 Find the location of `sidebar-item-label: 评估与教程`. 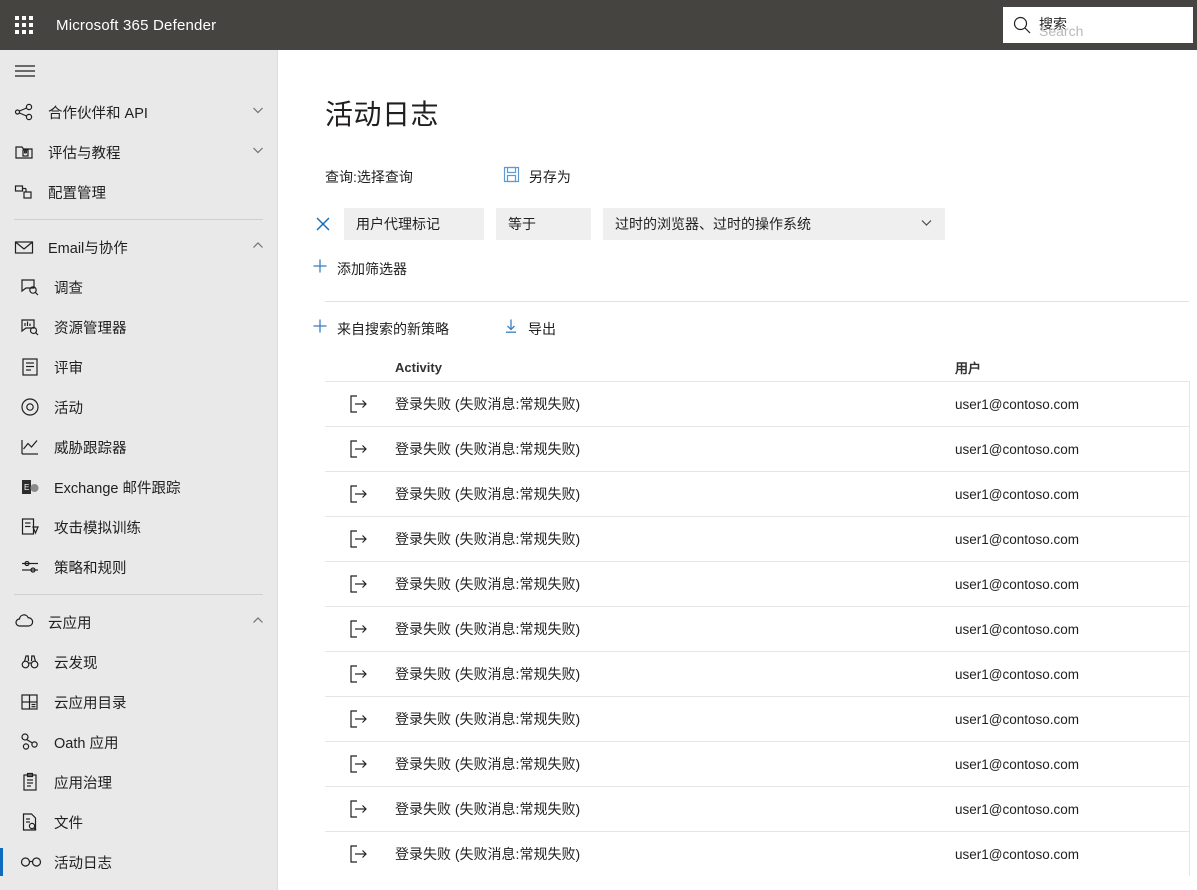

sidebar-item-label: 评估与教程 is located at coordinates (84, 153).